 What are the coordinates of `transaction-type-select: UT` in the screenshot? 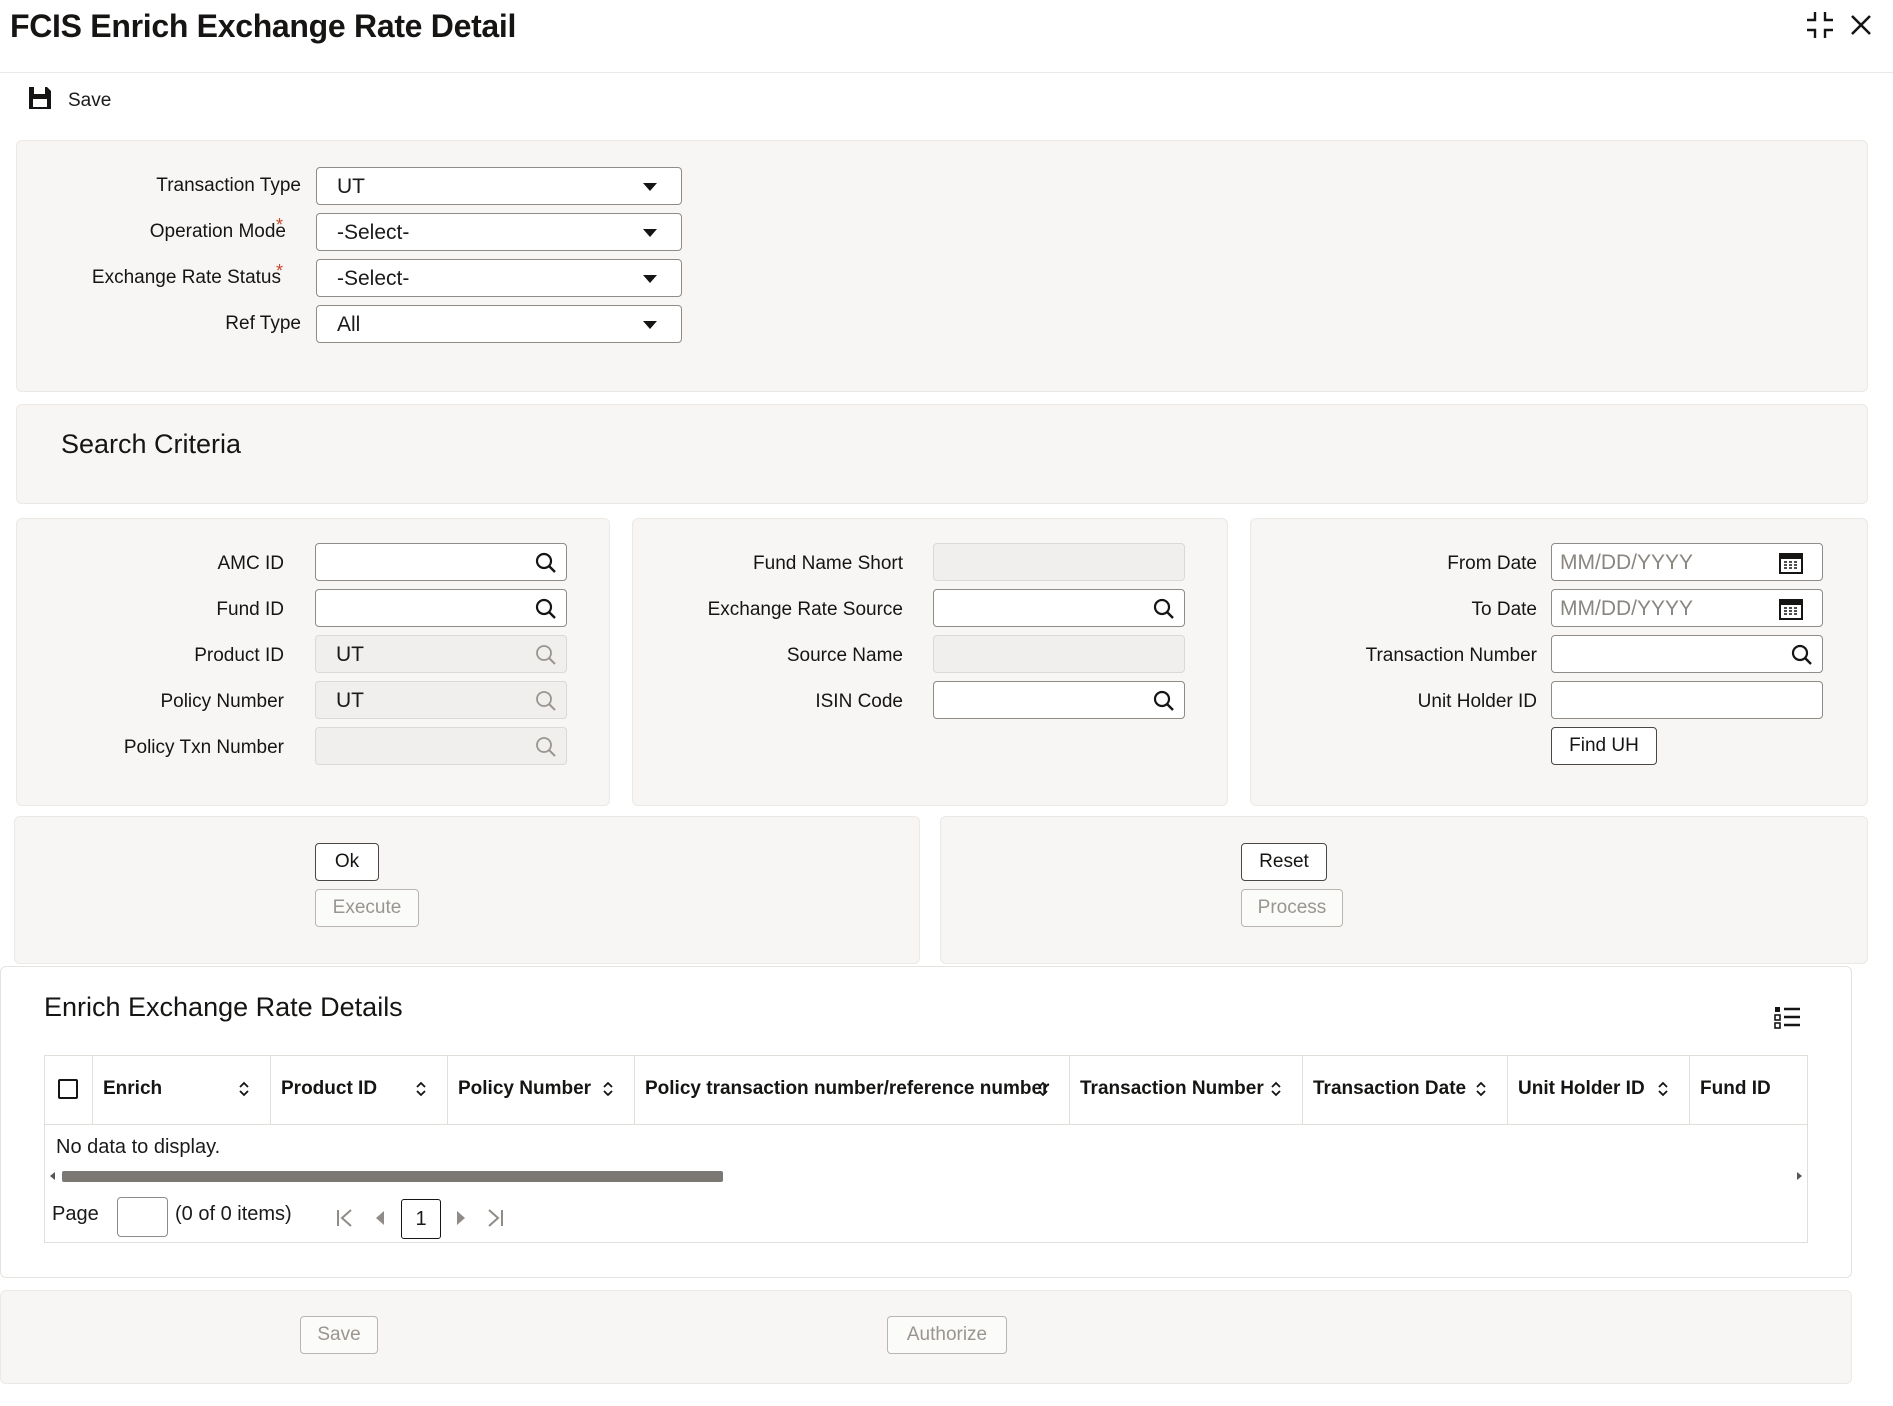 It's located at (499, 186).